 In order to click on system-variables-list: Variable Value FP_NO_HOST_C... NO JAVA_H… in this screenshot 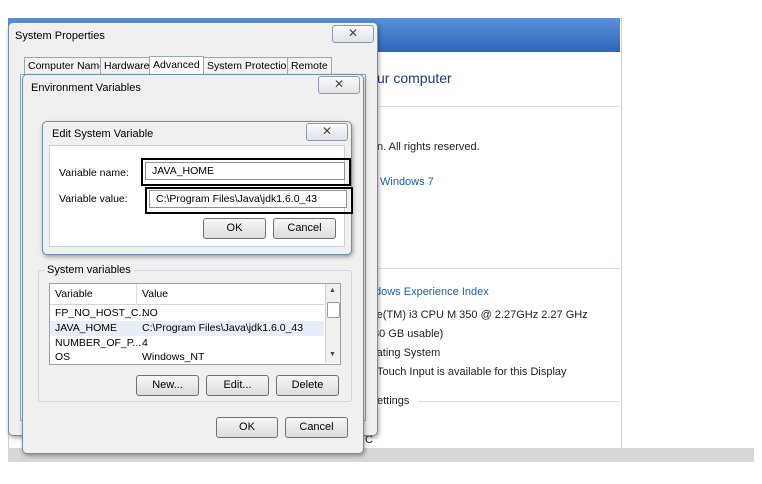, I will do `click(195, 324)`.